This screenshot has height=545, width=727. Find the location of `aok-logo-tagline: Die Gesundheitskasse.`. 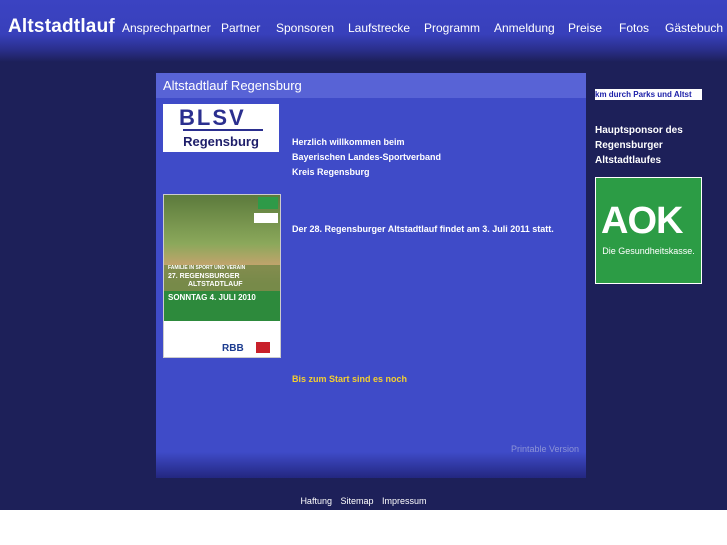

aok-logo-tagline: Die Gesundheitskasse. is located at coordinates (648, 251).